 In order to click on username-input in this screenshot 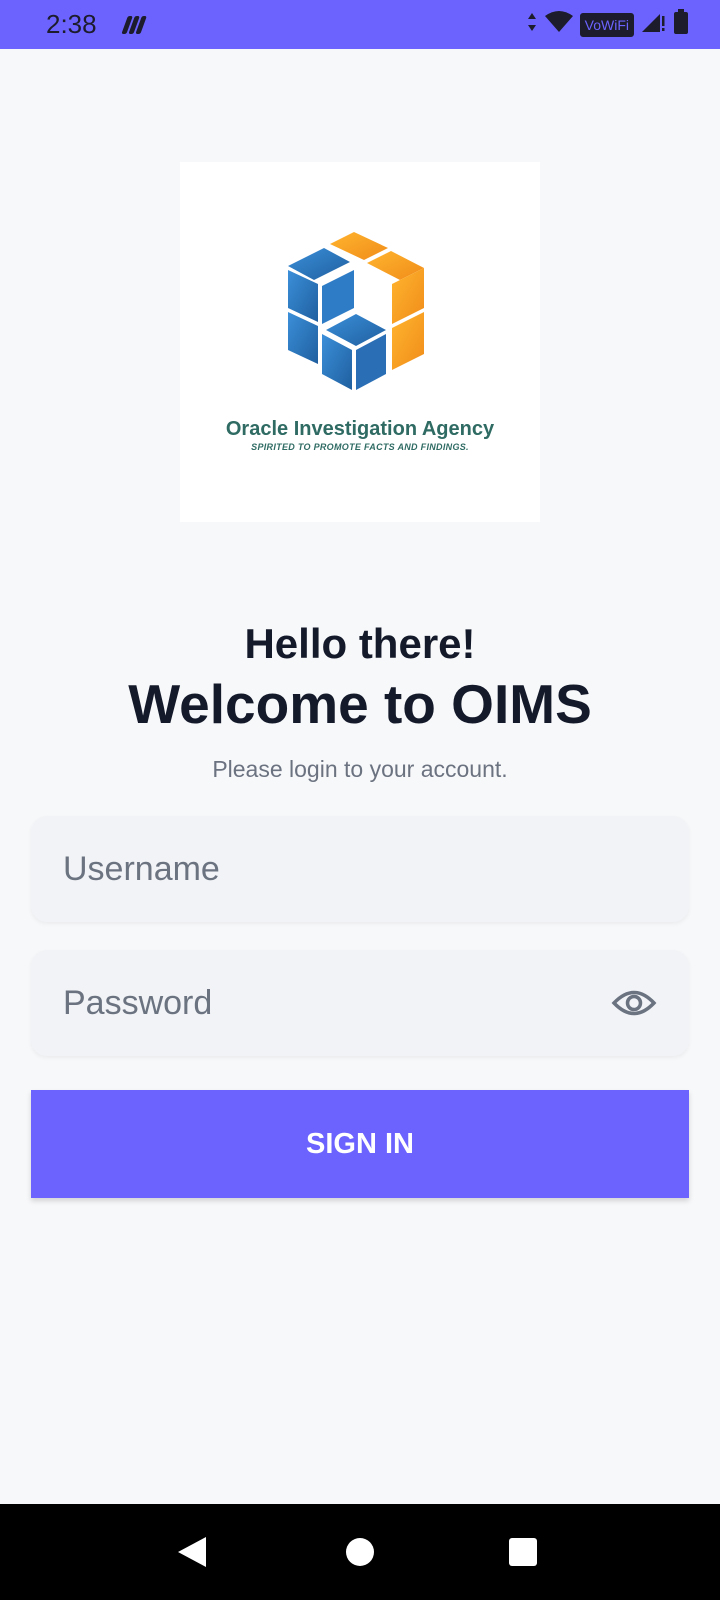, I will do `click(360, 869)`.